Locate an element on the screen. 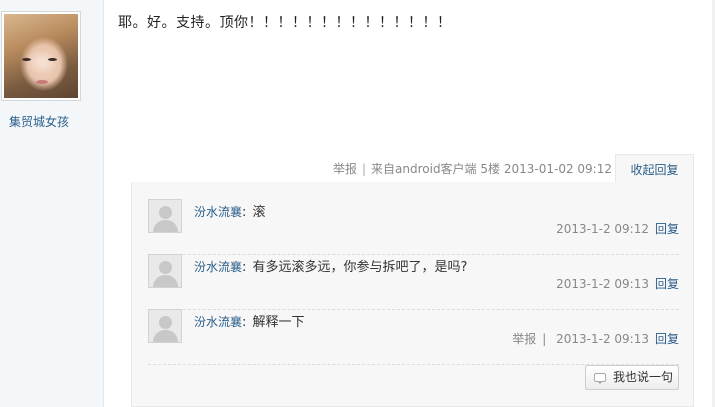 The height and width of the screenshot is (407, 715). poster-username: 集贸城女孩 is located at coordinates (39, 121).